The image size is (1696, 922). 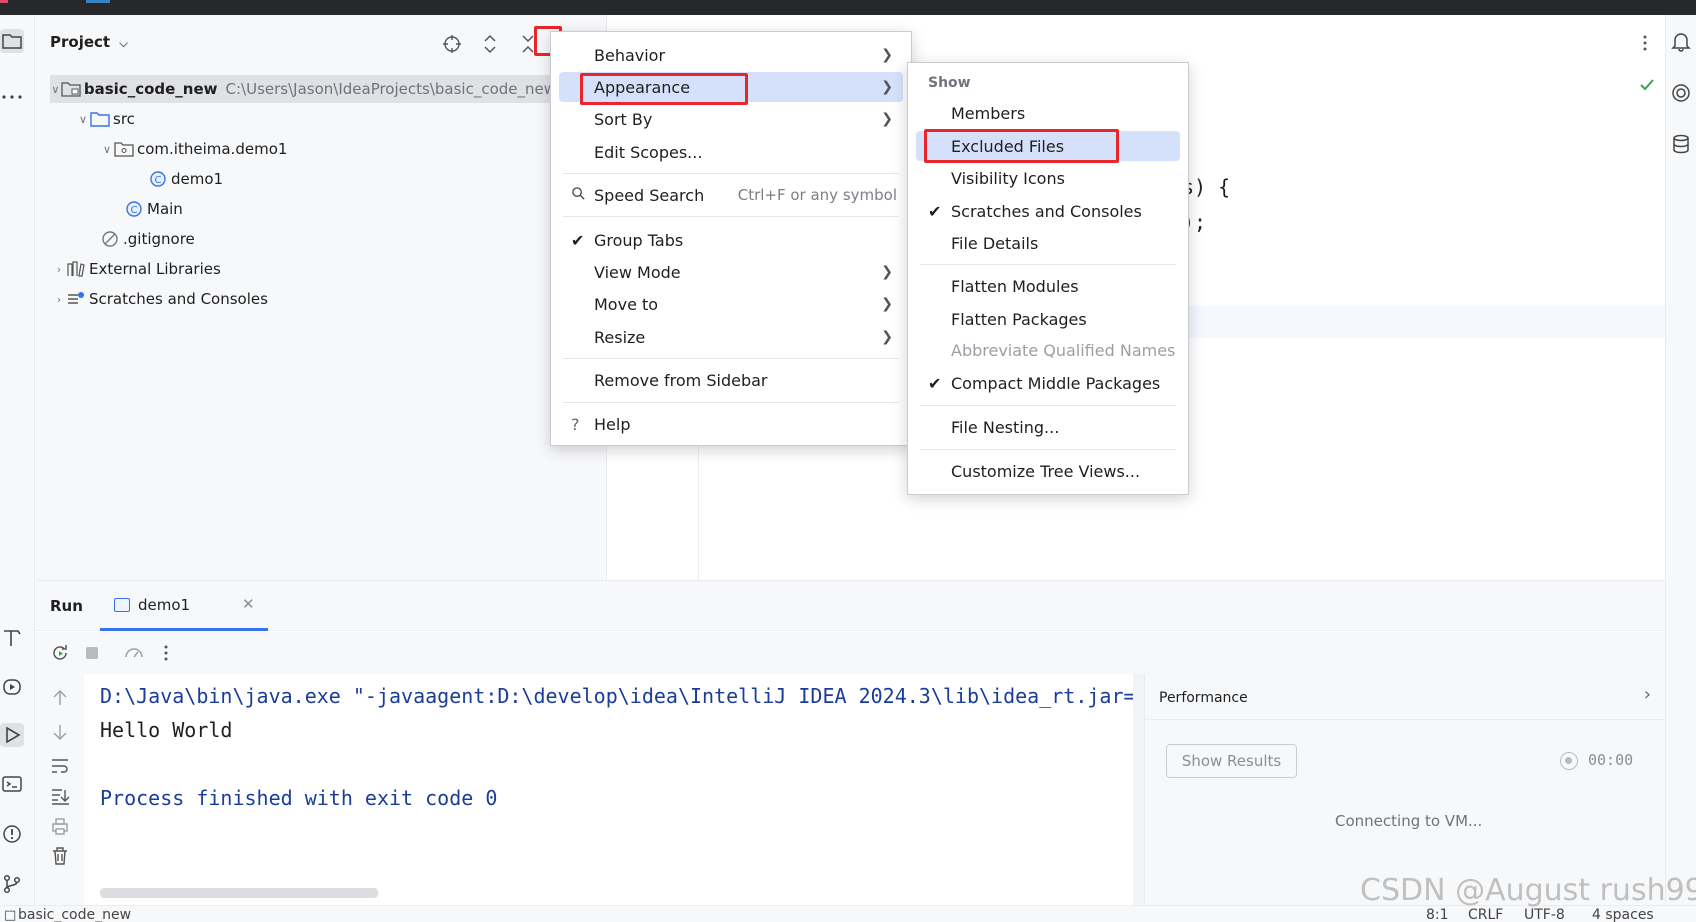 I want to click on tree-row-src: ∨ src, so click(x=105, y=119).